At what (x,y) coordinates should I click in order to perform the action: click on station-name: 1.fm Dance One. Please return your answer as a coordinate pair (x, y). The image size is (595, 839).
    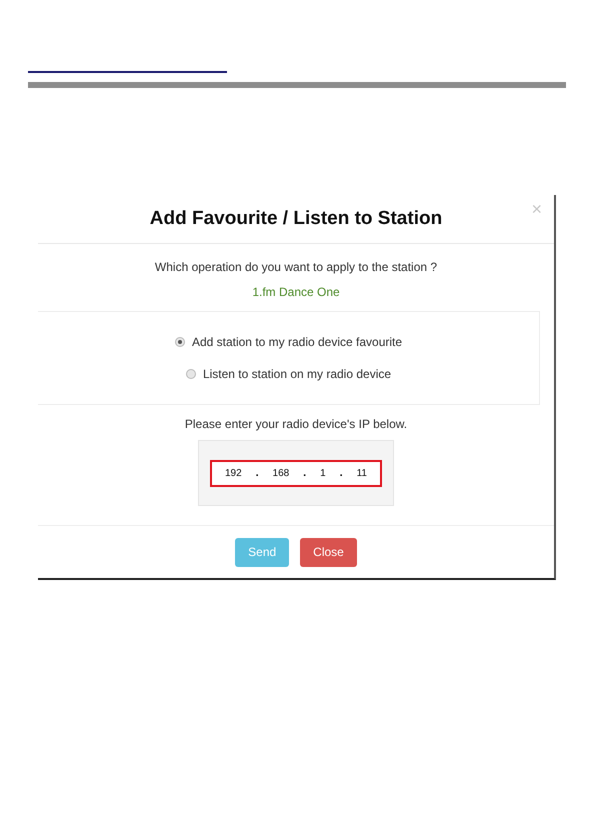
    Looking at the image, I should click on (296, 292).